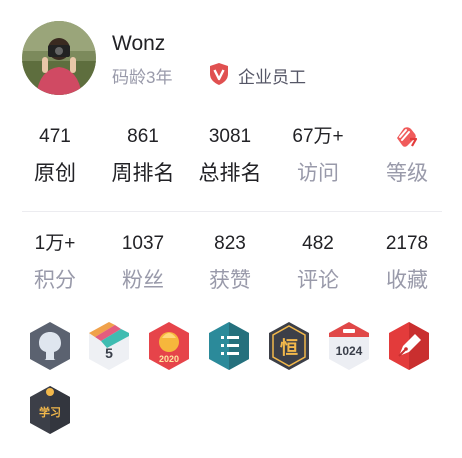 The height and width of the screenshot is (458, 462). What do you see at coordinates (349, 351) in the screenshot?
I see `svg-text: 1024` at bounding box center [349, 351].